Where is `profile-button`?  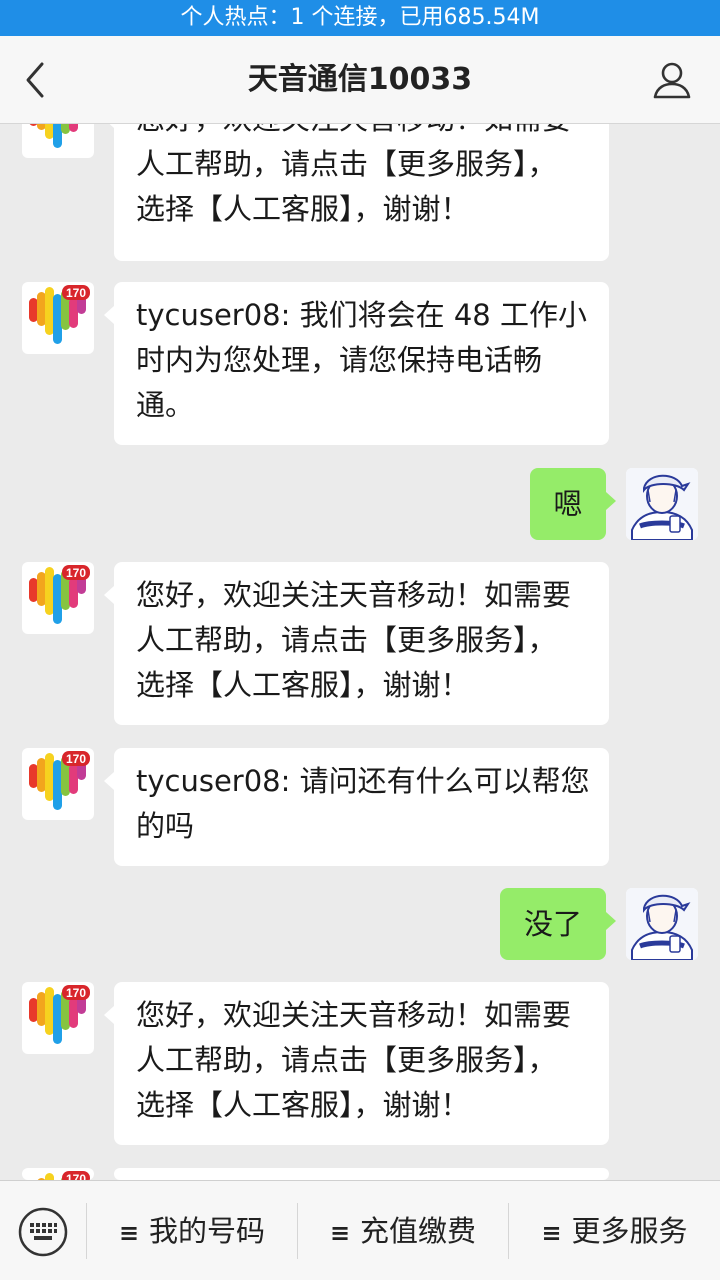 profile-button is located at coordinates (672, 80).